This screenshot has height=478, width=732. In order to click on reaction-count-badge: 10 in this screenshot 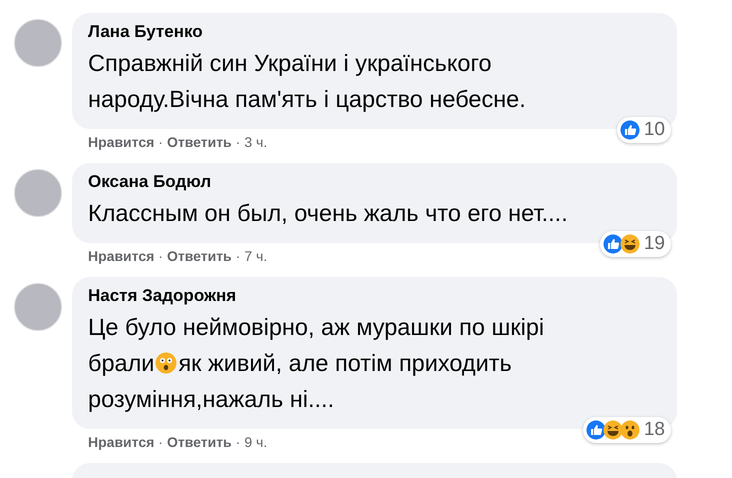, I will do `click(643, 130)`.